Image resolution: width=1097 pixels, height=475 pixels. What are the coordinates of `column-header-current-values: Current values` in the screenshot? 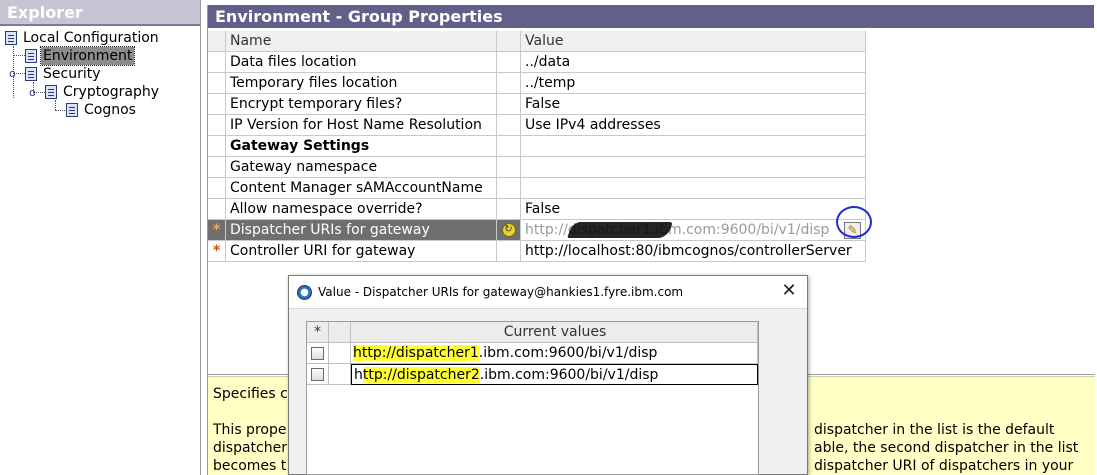 It's located at (554, 332).